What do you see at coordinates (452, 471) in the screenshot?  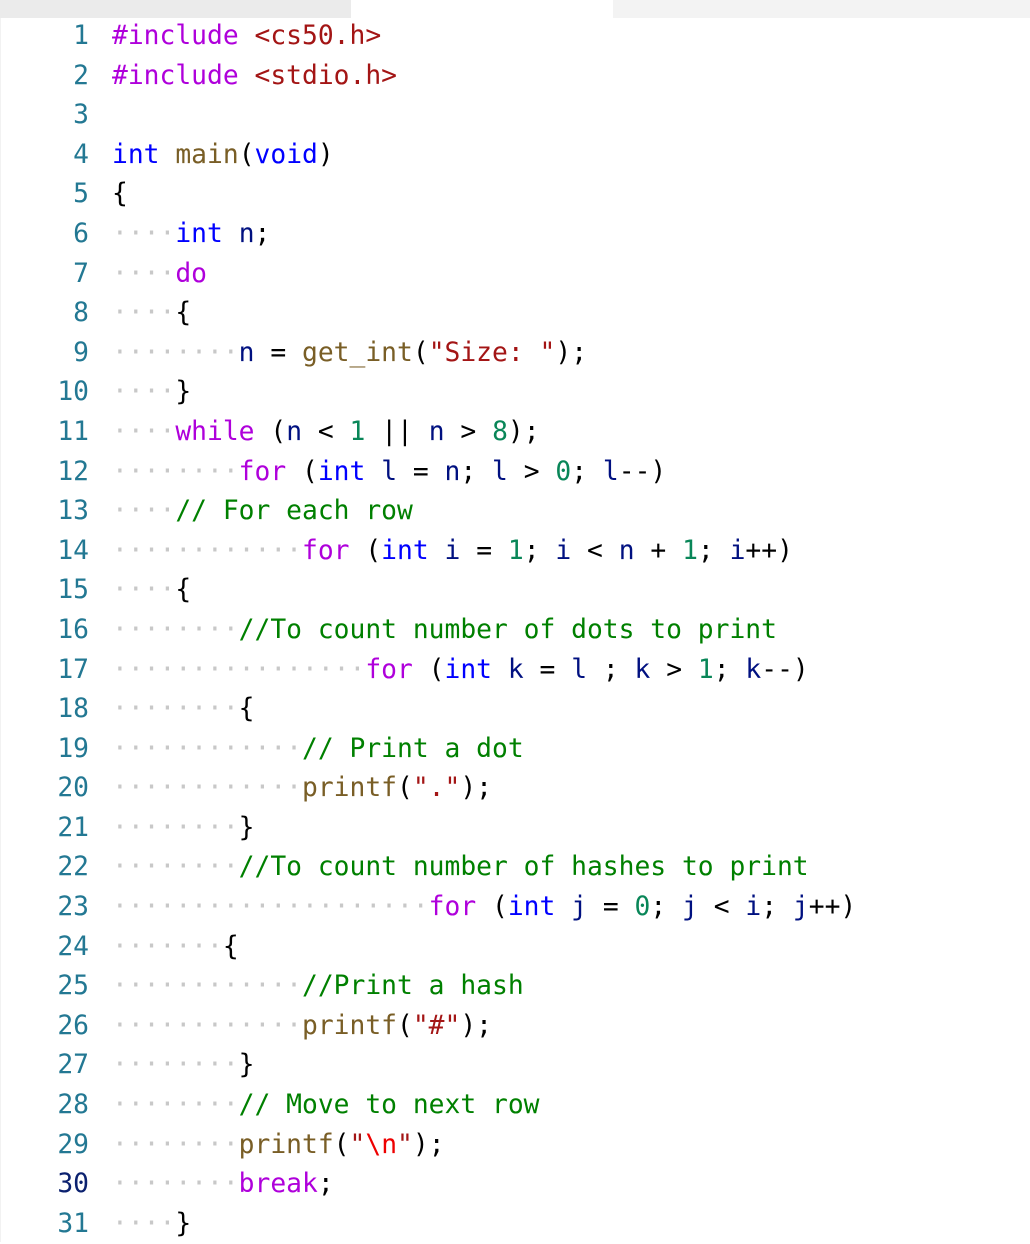 I see `token-var: n` at bounding box center [452, 471].